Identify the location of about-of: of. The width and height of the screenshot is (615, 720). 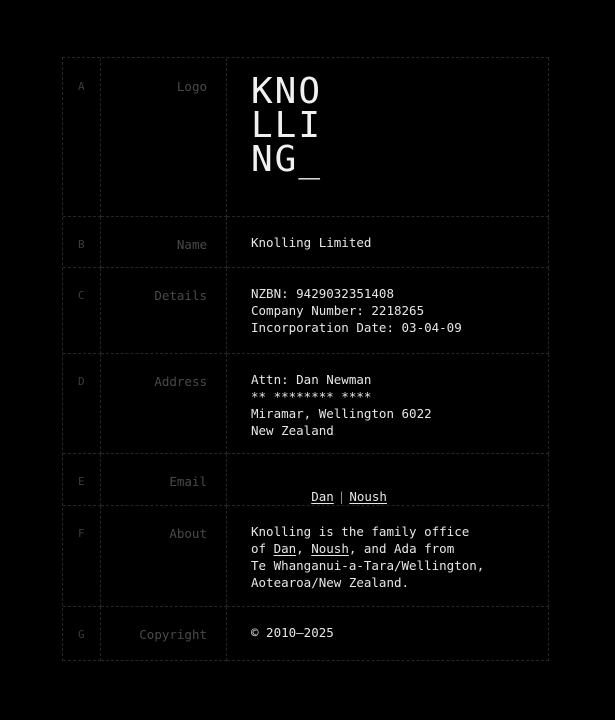
(262, 548).